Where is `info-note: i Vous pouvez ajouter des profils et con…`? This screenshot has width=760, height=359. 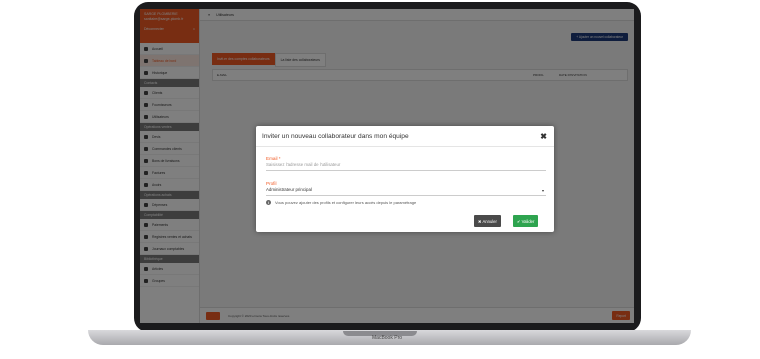
info-note: i Vous pouvez ajouter des profils et con… is located at coordinates (341, 202).